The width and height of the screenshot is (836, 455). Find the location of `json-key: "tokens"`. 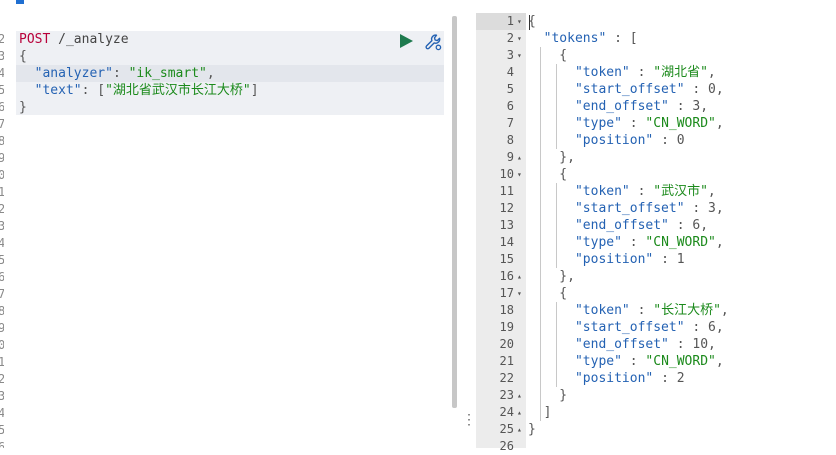

json-key: "tokens" is located at coordinates (575, 38).